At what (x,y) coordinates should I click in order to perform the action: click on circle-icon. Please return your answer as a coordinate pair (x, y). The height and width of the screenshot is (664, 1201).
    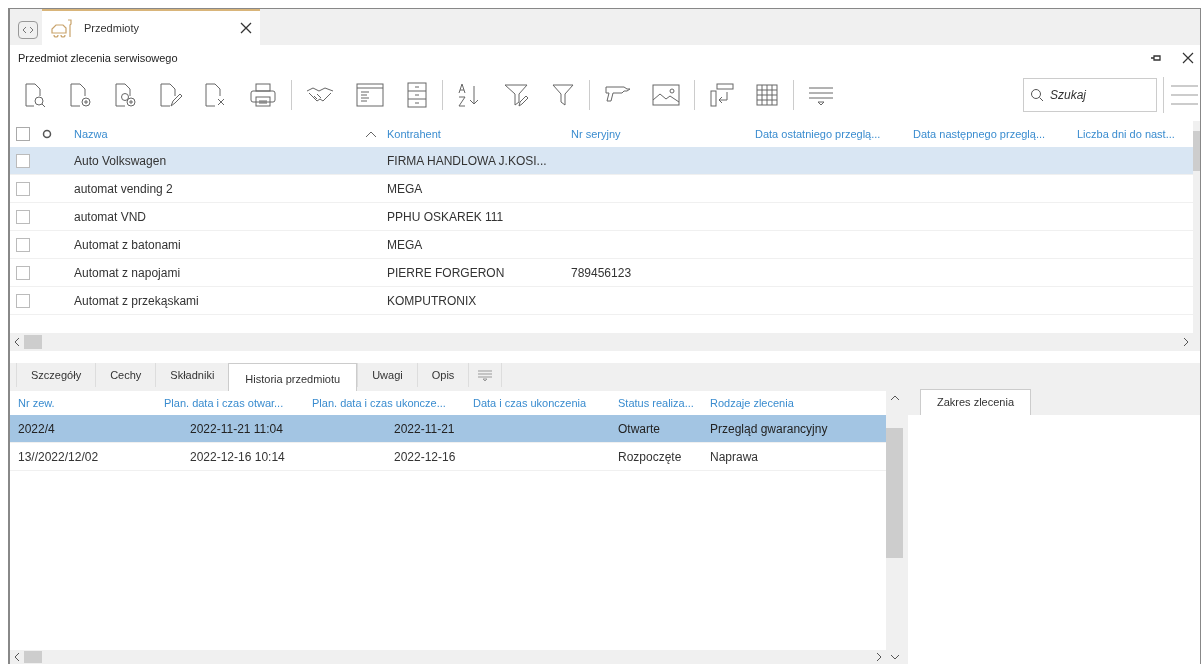
    Looking at the image, I should click on (47, 134).